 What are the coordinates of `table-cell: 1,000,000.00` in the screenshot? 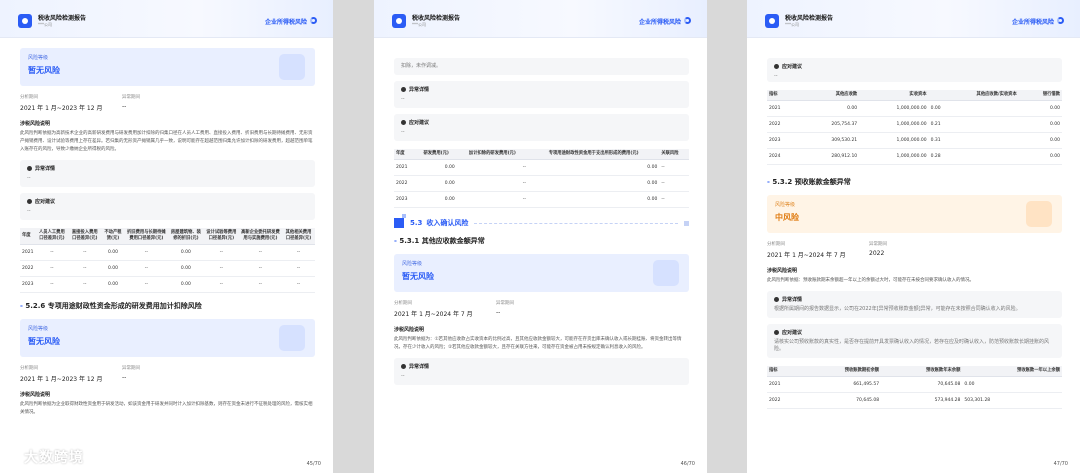 It's located at (894, 156).